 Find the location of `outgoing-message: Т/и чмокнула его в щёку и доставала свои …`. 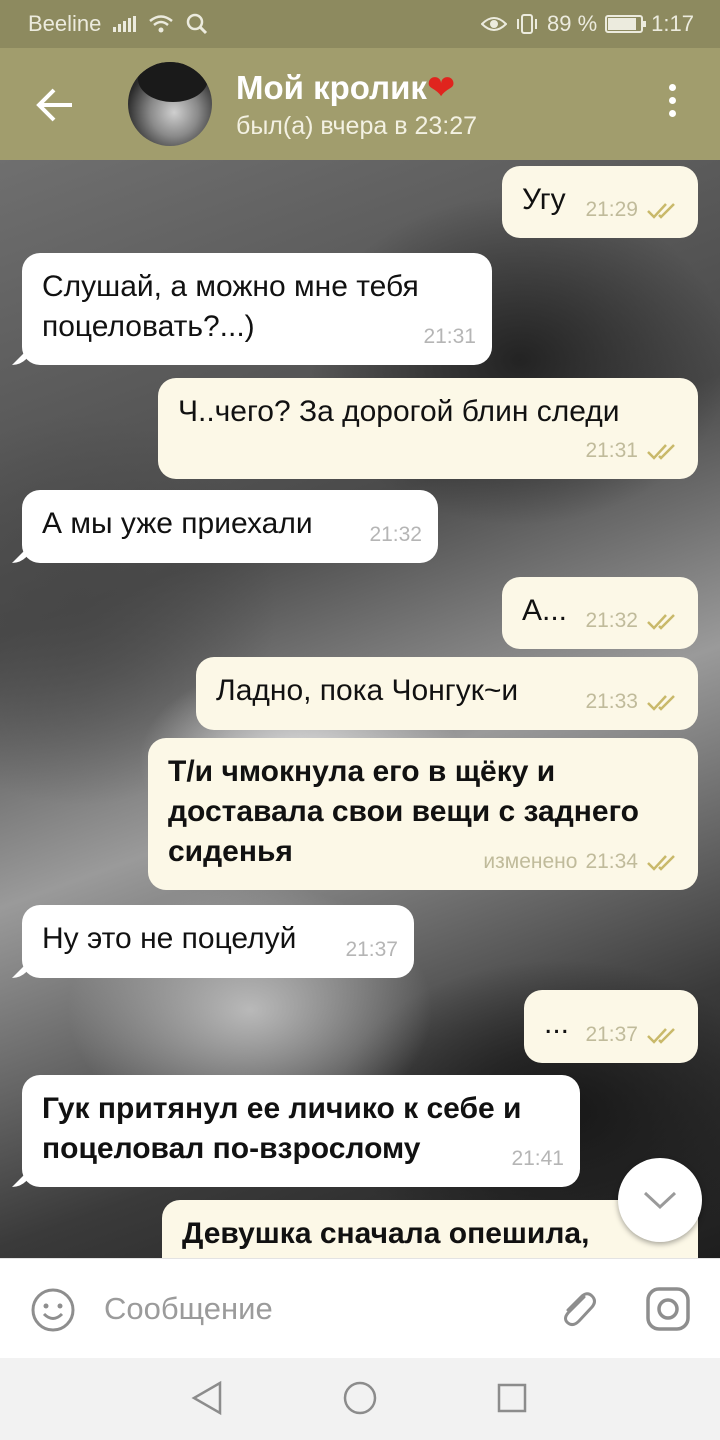

outgoing-message: Т/и чмокнула его в щёку и доставала свои … is located at coordinates (423, 814).